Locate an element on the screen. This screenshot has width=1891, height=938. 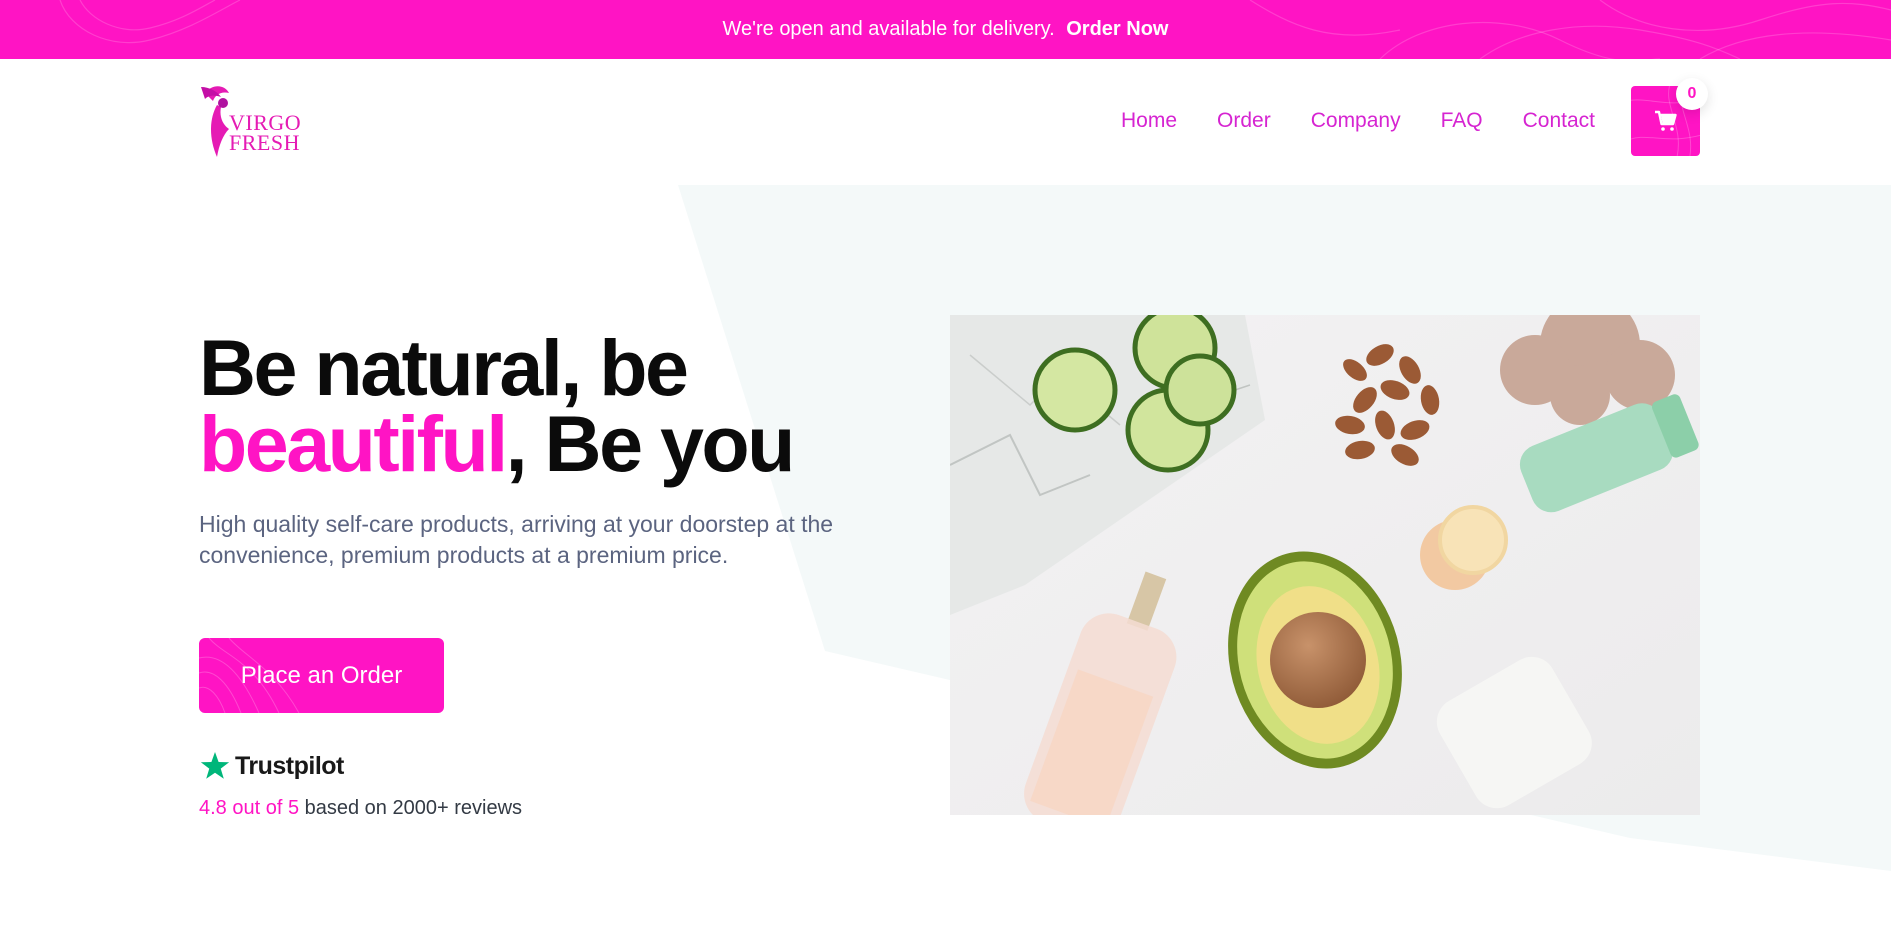
logo-wordmark: VIRGO FRESH is located at coordinates (265, 133).